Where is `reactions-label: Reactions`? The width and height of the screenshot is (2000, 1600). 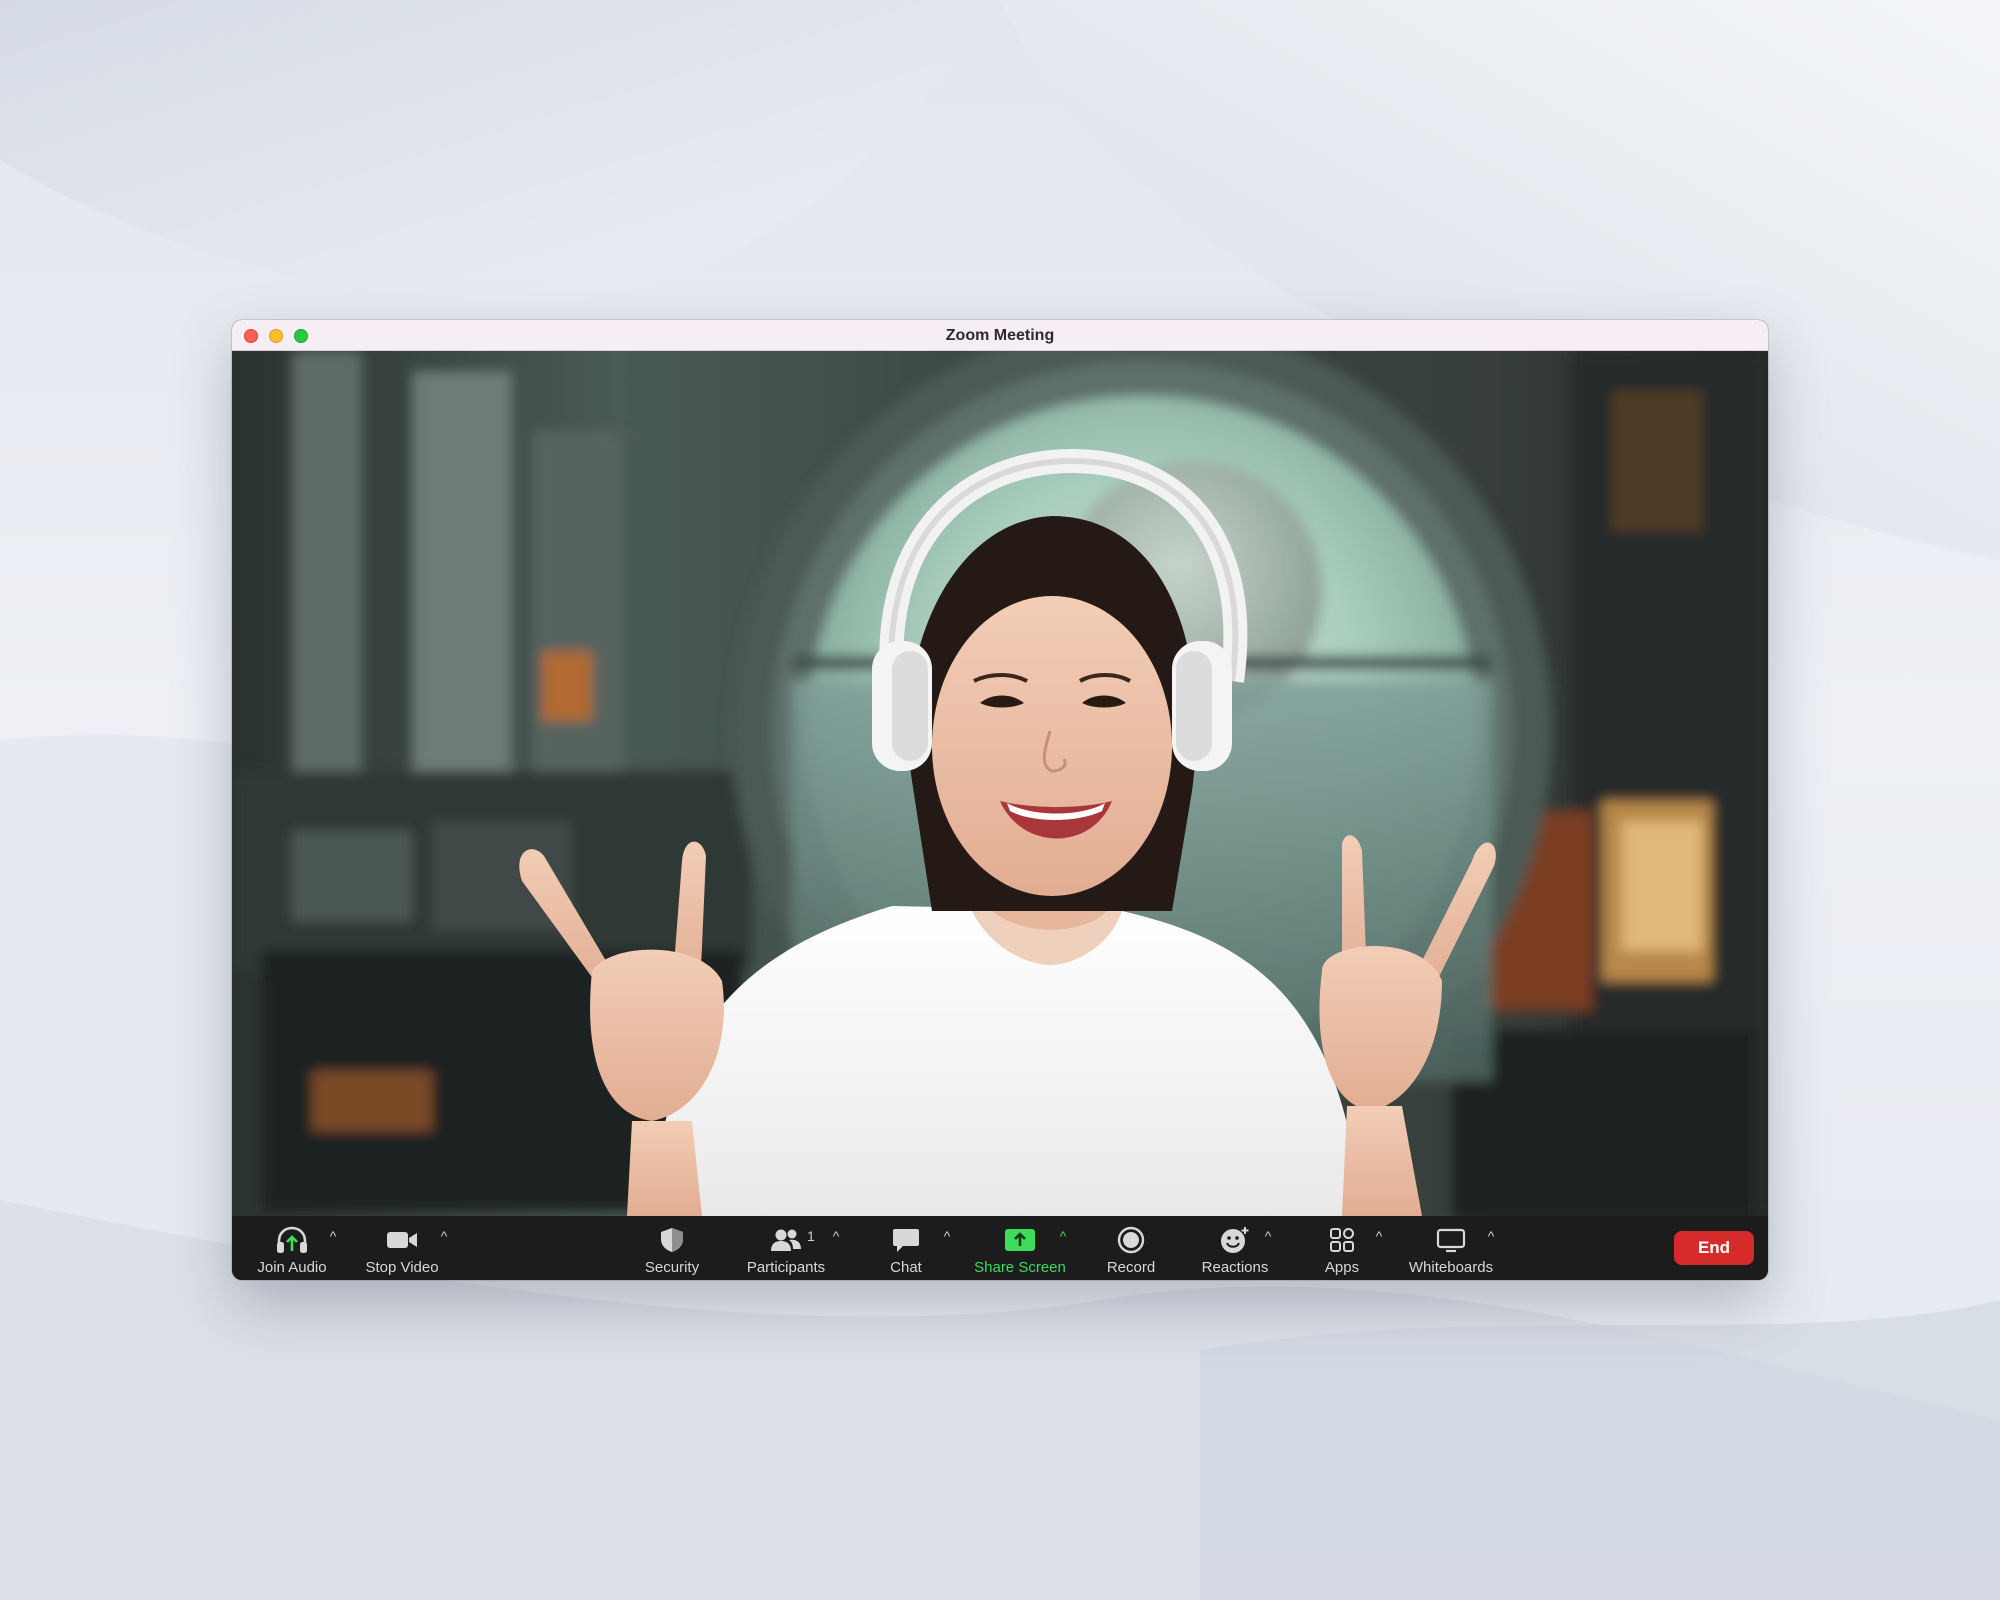
reactions-label: Reactions is located at coordinates (1235, 1267).